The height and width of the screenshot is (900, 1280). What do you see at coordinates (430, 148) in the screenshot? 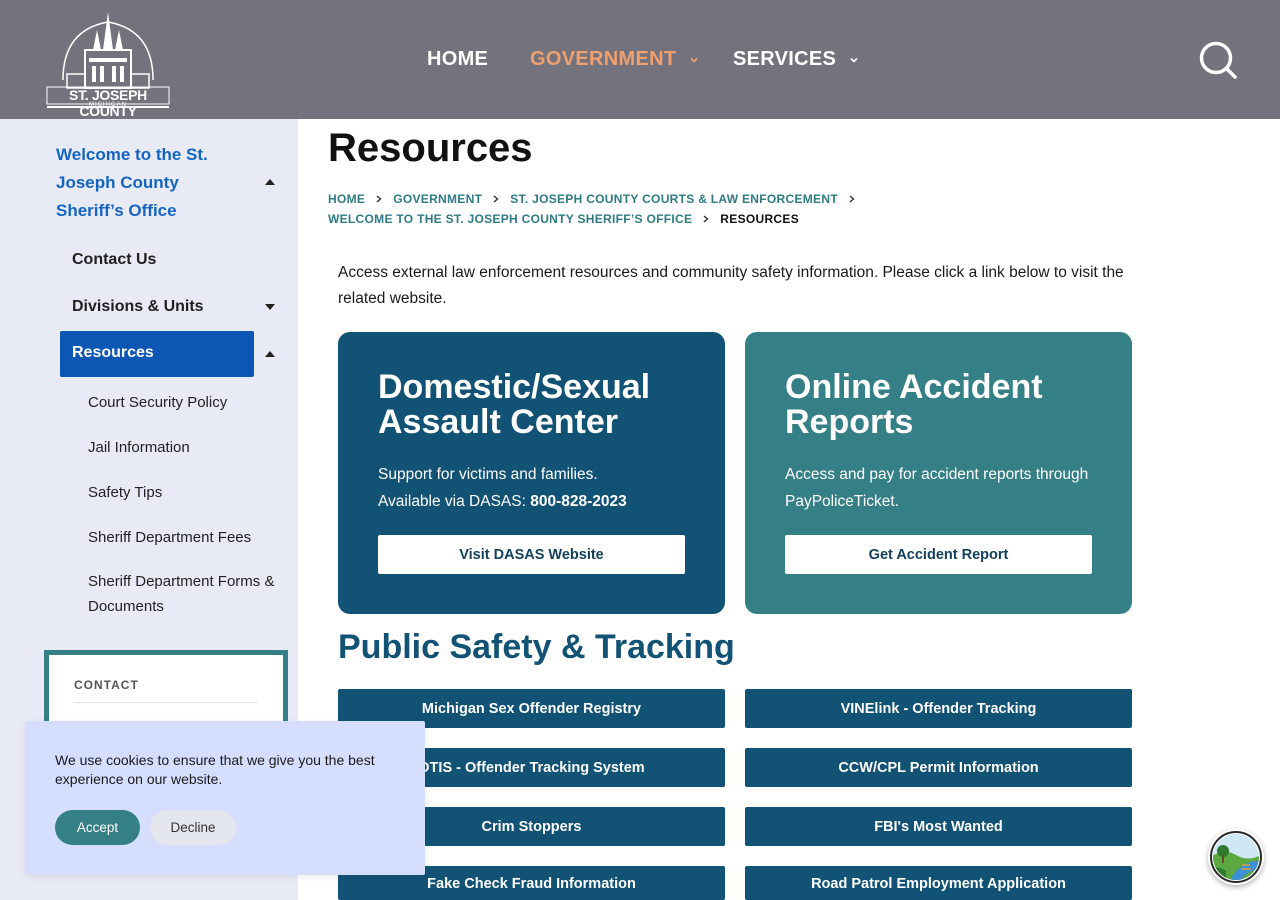
I see `page-title: Resources` at bounding box center [430, 148].